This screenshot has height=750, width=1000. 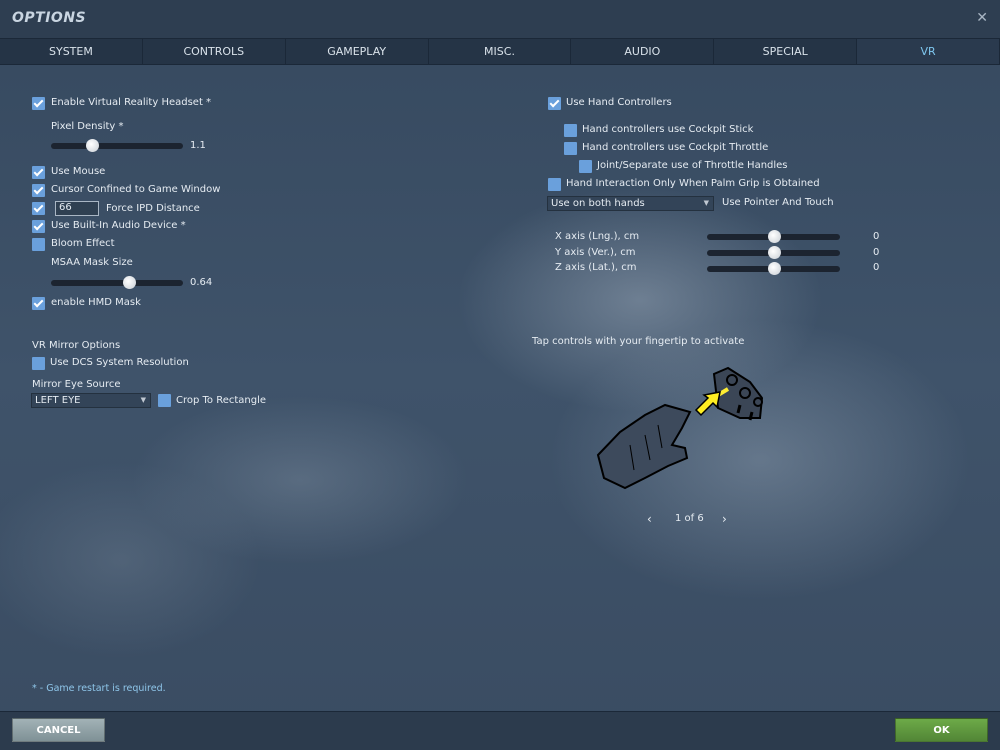 What do you see at coordinates (214, 51) in the screenshot?
I see `tab-controls: CONTROLS` at bounding box center [214, 51].